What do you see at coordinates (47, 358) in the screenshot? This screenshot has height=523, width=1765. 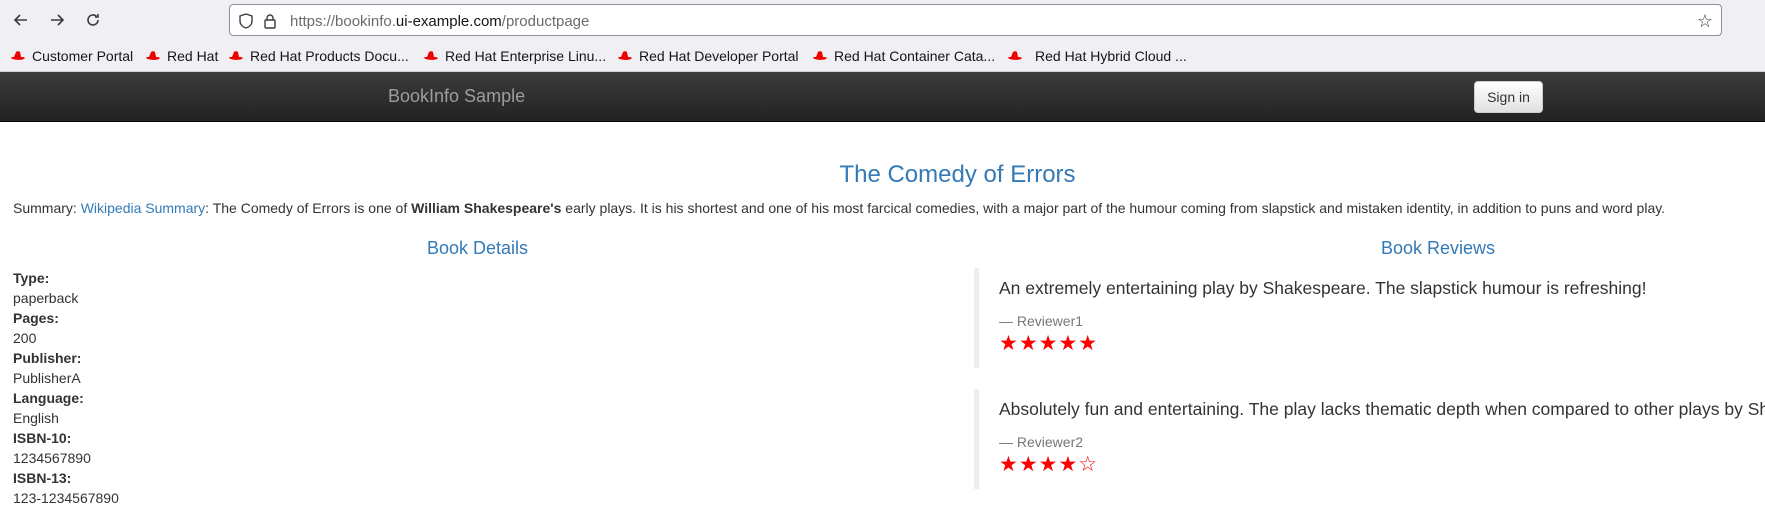 I see `detail-label: Publisher:` at bounding box center [47, 358].